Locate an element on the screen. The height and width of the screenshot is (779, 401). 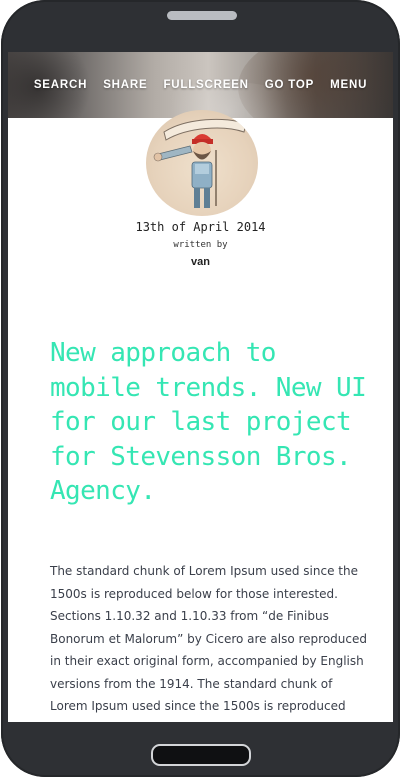
nav-fullscreen: FULLSCREEN is located at coordinates (205, 85).